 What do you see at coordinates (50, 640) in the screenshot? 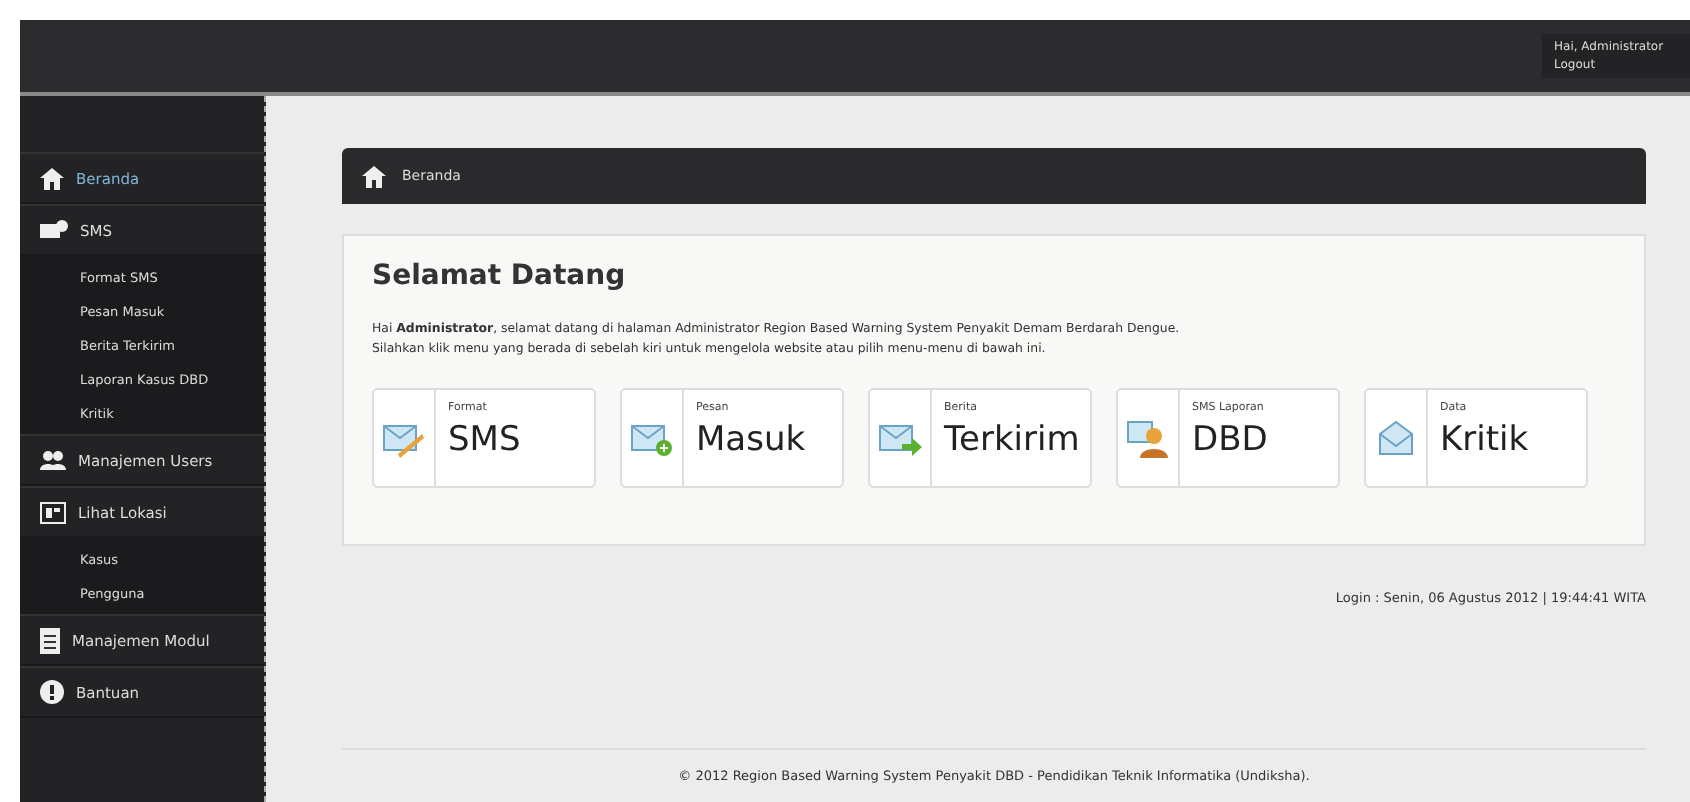
I see `document-icon` at bounding box center [50, 640].